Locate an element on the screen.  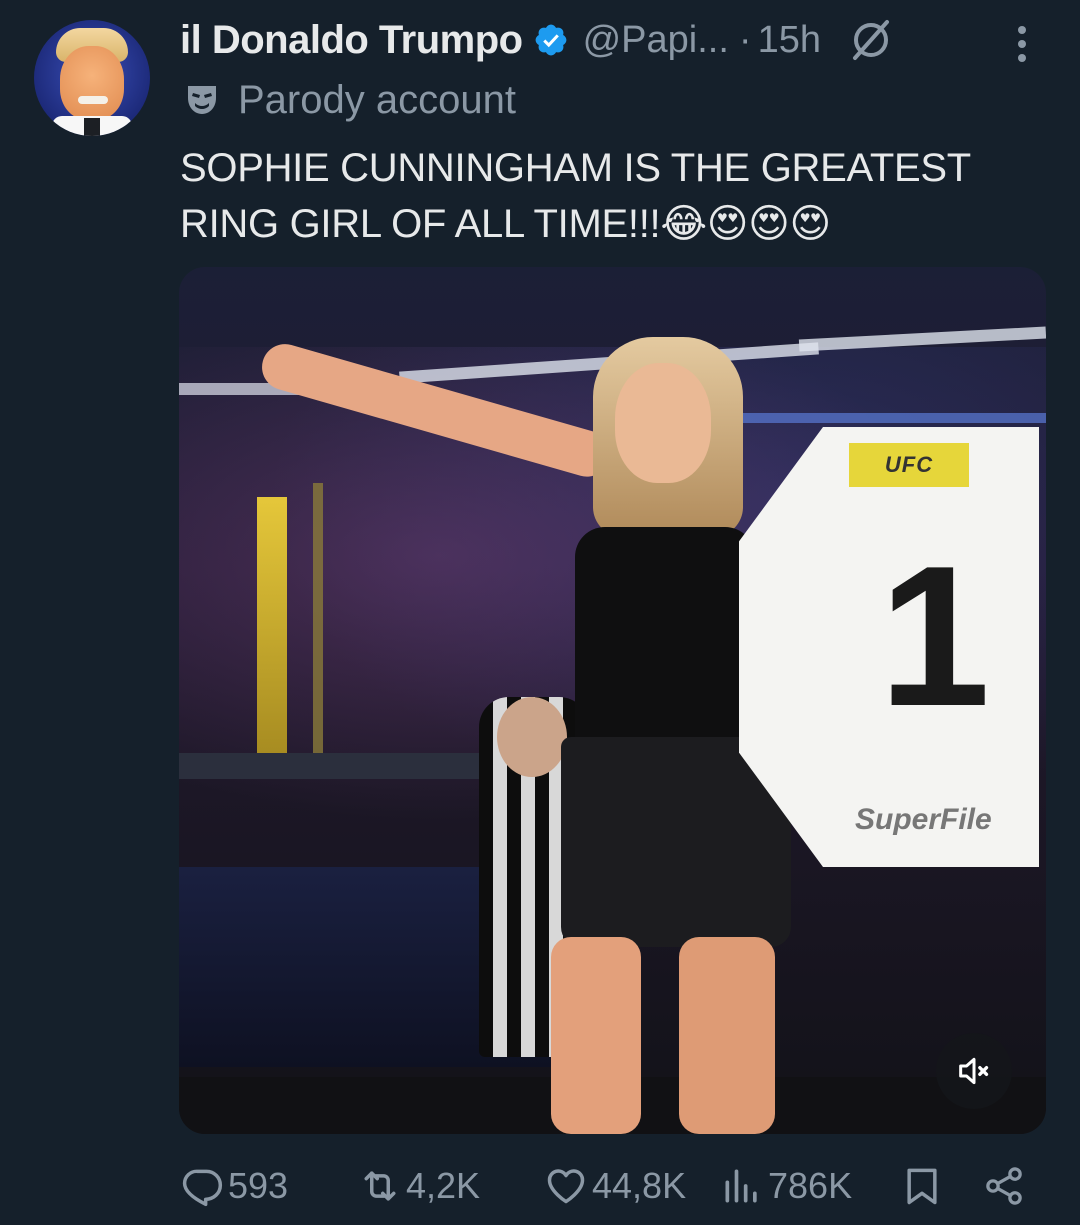
more-icon is located at coordinates (1022, 44).